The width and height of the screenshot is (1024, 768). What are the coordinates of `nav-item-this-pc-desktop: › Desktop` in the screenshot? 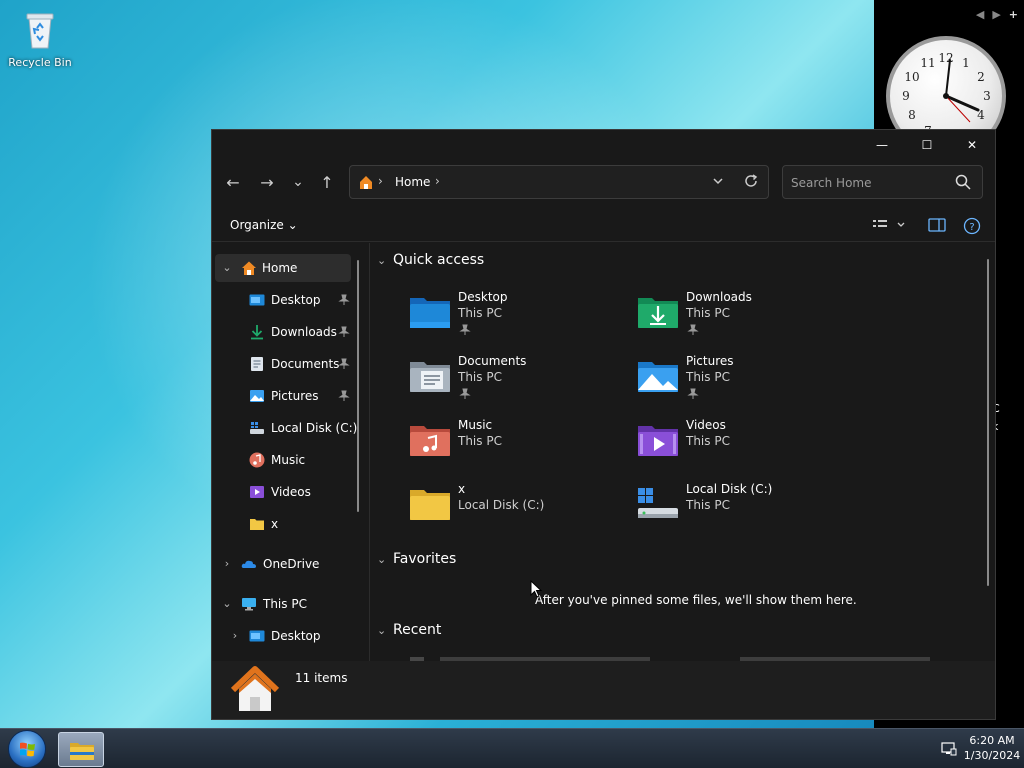 It's located at (283, 636).